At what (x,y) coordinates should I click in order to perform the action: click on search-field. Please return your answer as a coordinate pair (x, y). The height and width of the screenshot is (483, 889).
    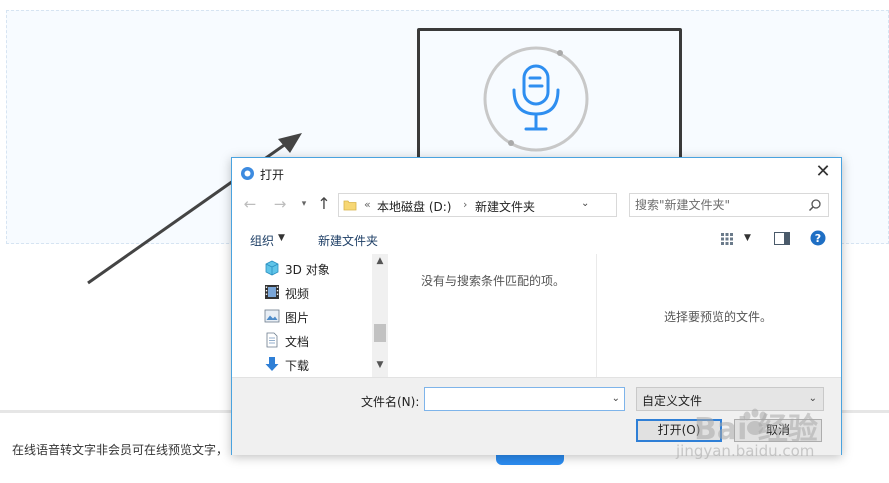
    Looking at the image, I should click on (729, 205).